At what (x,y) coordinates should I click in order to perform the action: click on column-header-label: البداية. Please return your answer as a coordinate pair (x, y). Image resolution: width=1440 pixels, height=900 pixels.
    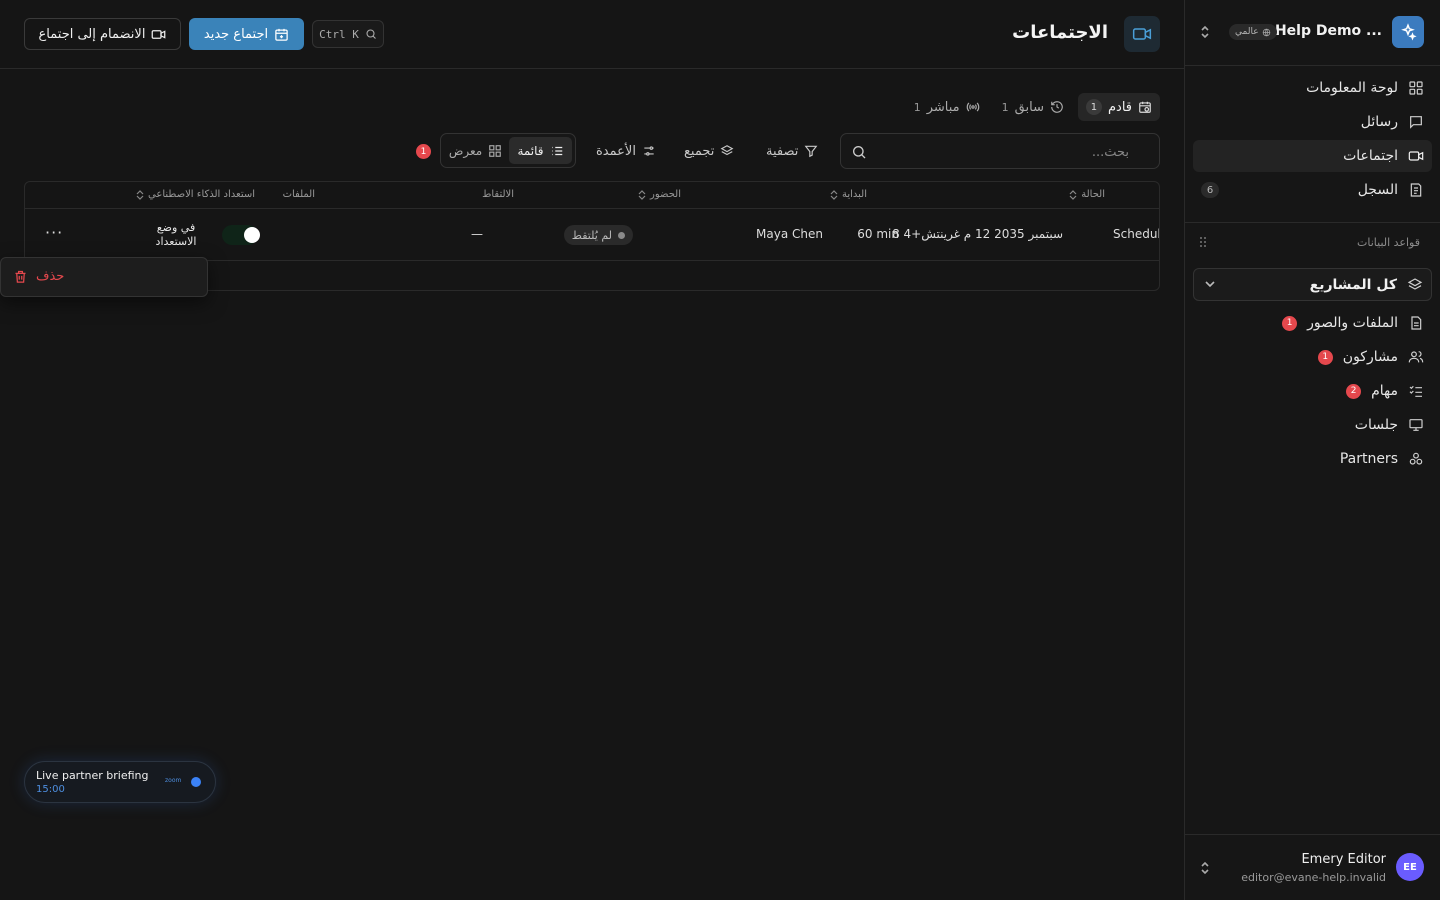
    Looking at the image, I should click on (854, 194).